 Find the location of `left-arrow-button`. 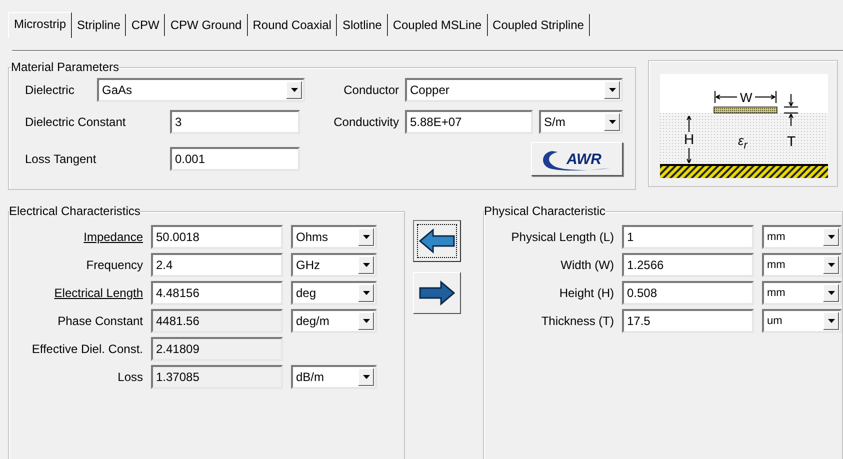

left-arrow-button is located at coordinates (437, 241).